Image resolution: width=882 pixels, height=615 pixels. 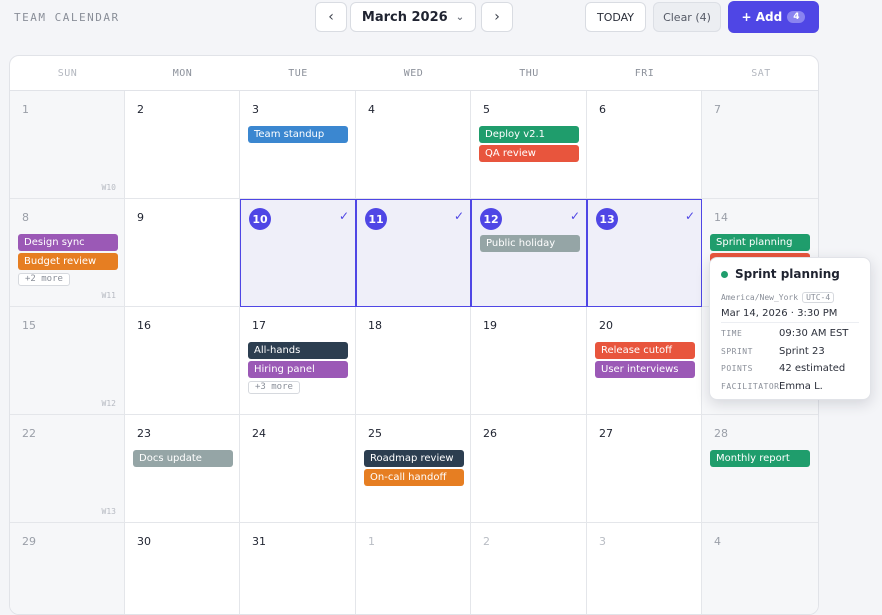 I want to click on event-chip: User interviews, so click(x=645, y=369).